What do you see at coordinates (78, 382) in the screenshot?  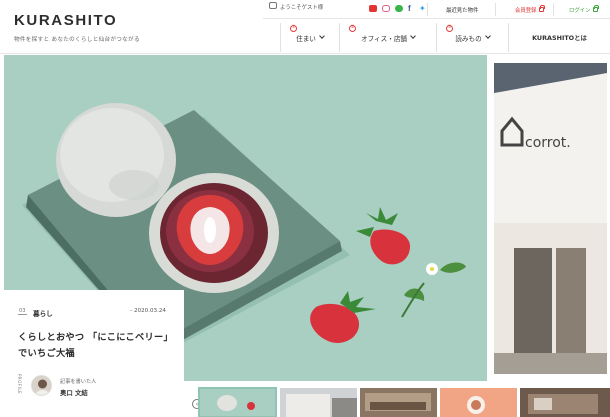 I see `author-label: 記事を書いた人` at bounding box center [78, 382].